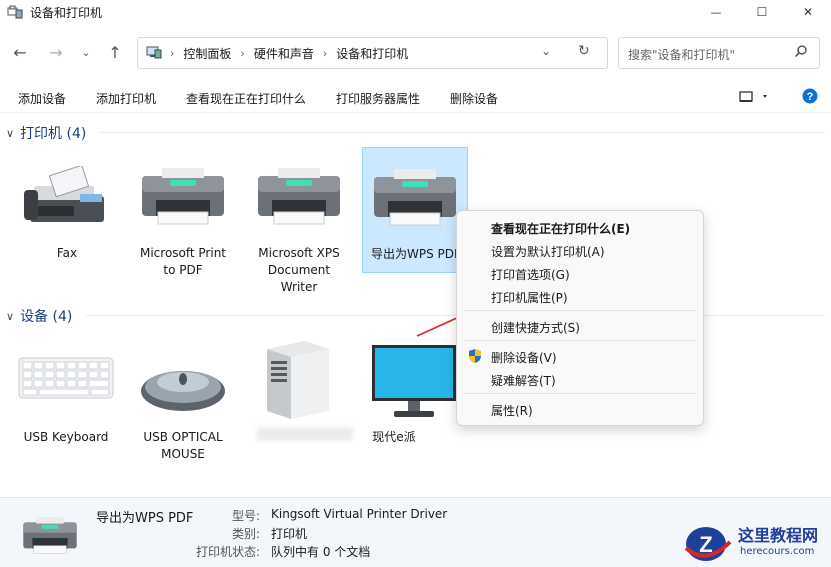 Image resolution: width=831 pixels, height=567 pixels. I want to click on printer-item-microsoft-print-to-pdf: Microsoft Print to PDF, so click(183, 223).